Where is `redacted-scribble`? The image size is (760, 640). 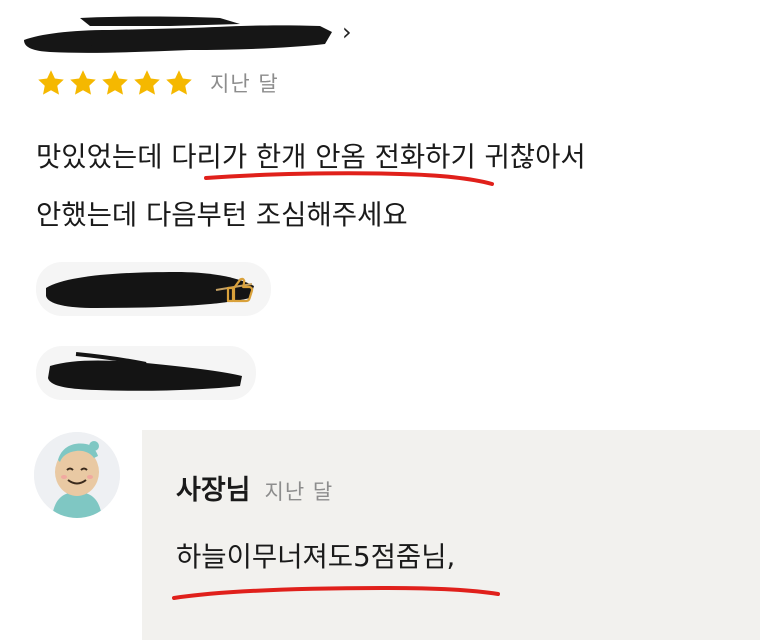 redacted-scribble is located at coordinates (145, 371).